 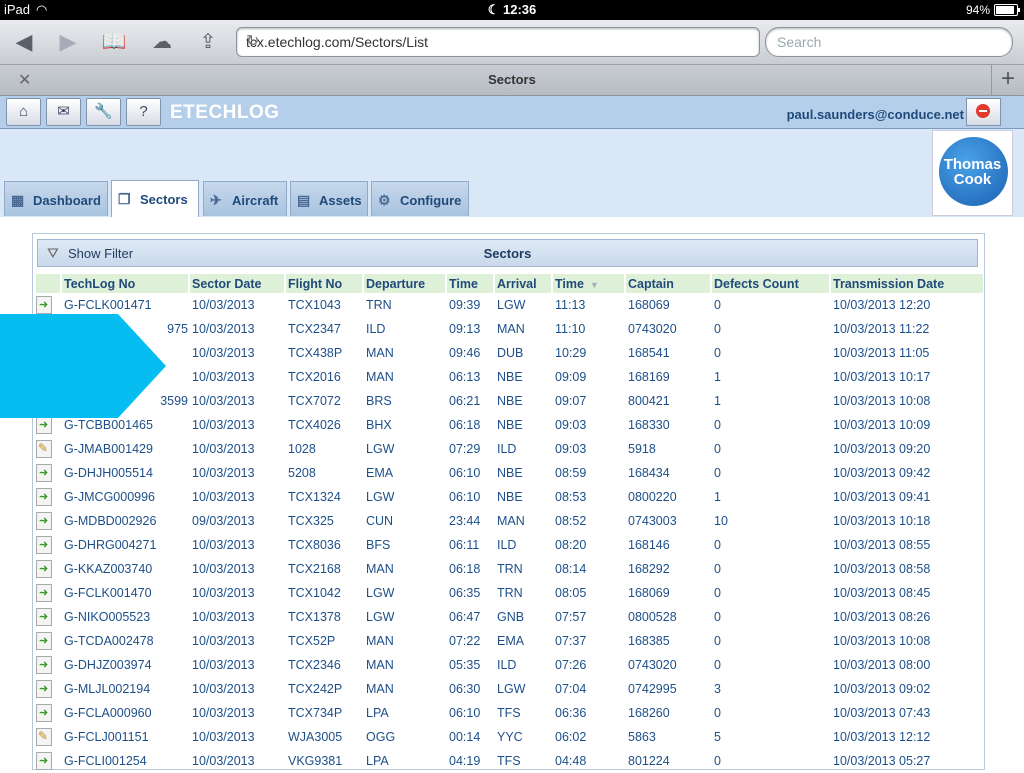 What do you see at coordinates (907, 283) in the screenshot?
I see `col-transmission-date: Transmission Date` at bounding box center [907, 283].